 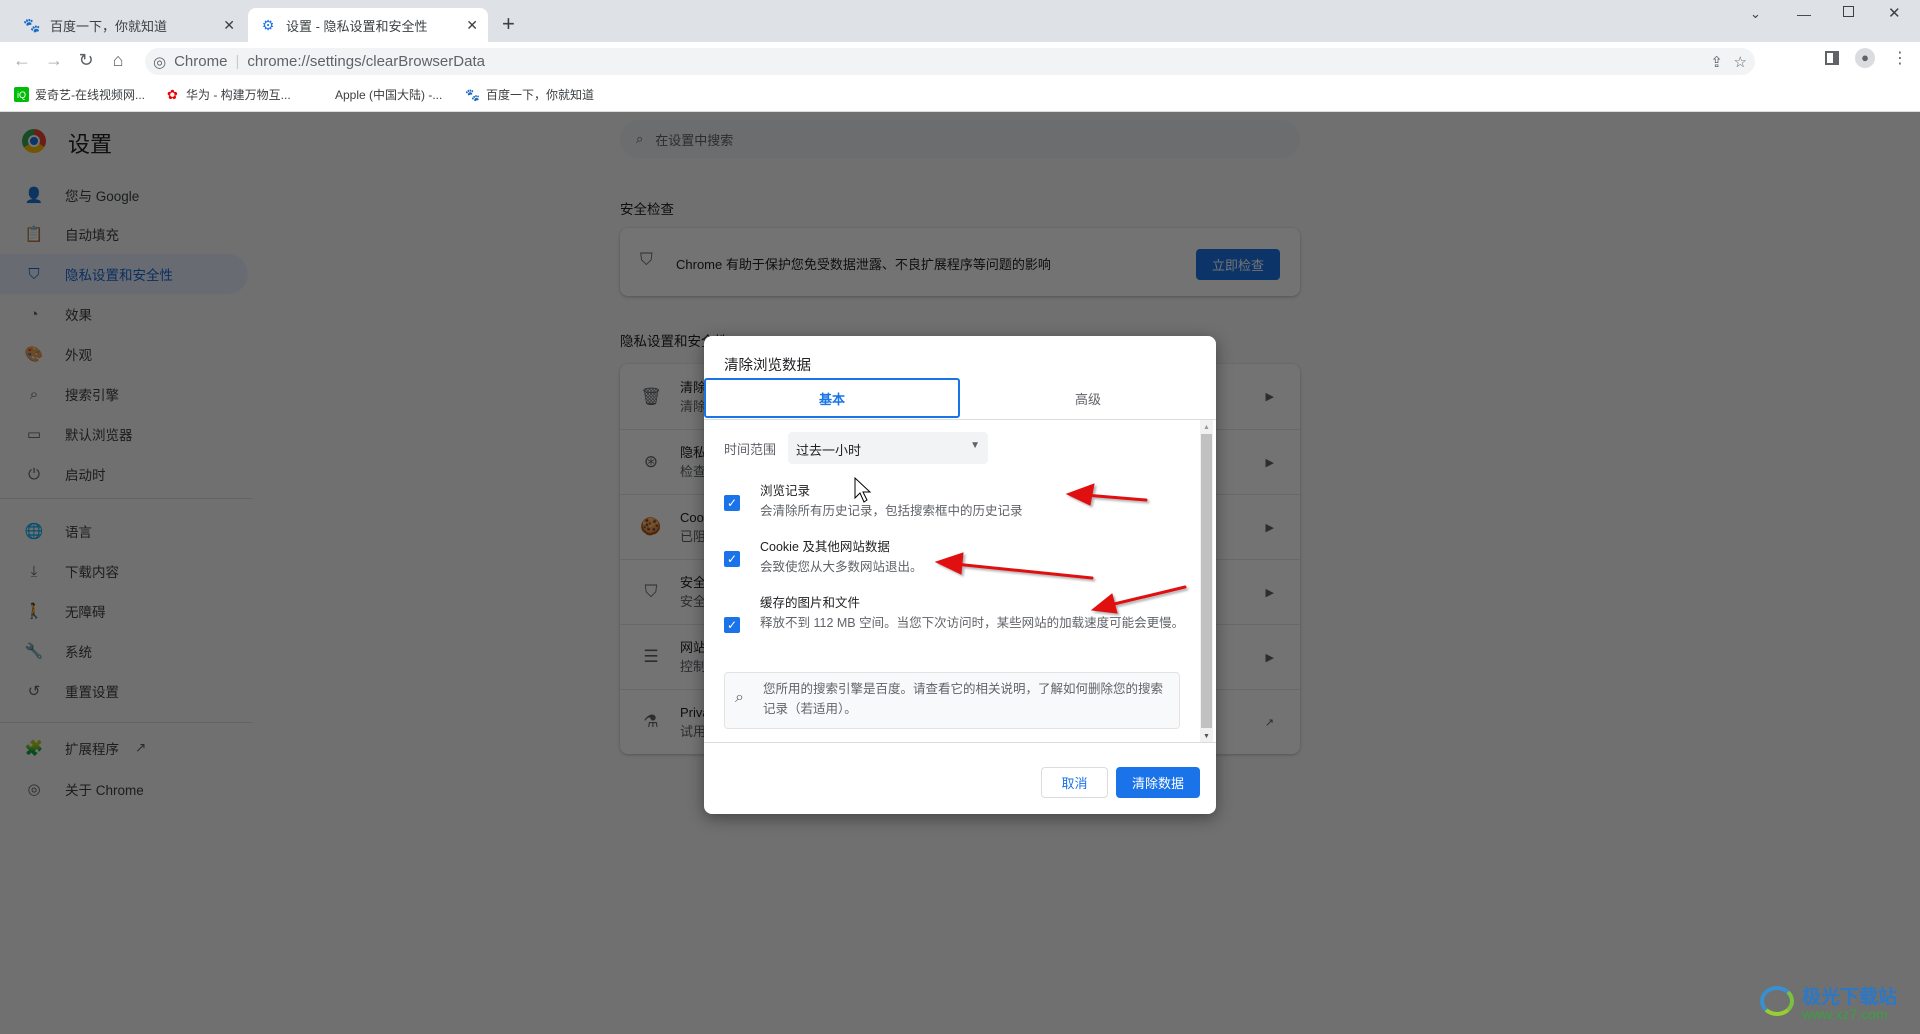 What do you see at coordinates (124, 651) in the screenshot?
I see `sidebar-item: 🔧 系统` at bounding box center [124, 651].